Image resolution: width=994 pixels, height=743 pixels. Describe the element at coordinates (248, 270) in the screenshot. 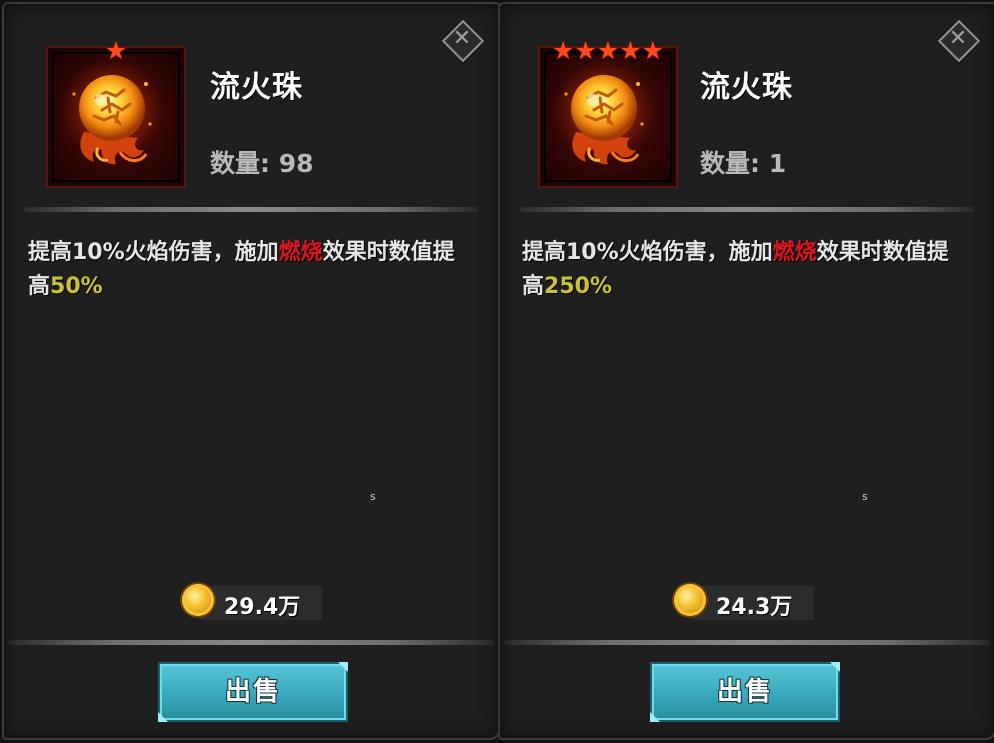

I see `item-description: 提高10%火焰伤害，施加燃烧效果时数值提高50%` at that location.